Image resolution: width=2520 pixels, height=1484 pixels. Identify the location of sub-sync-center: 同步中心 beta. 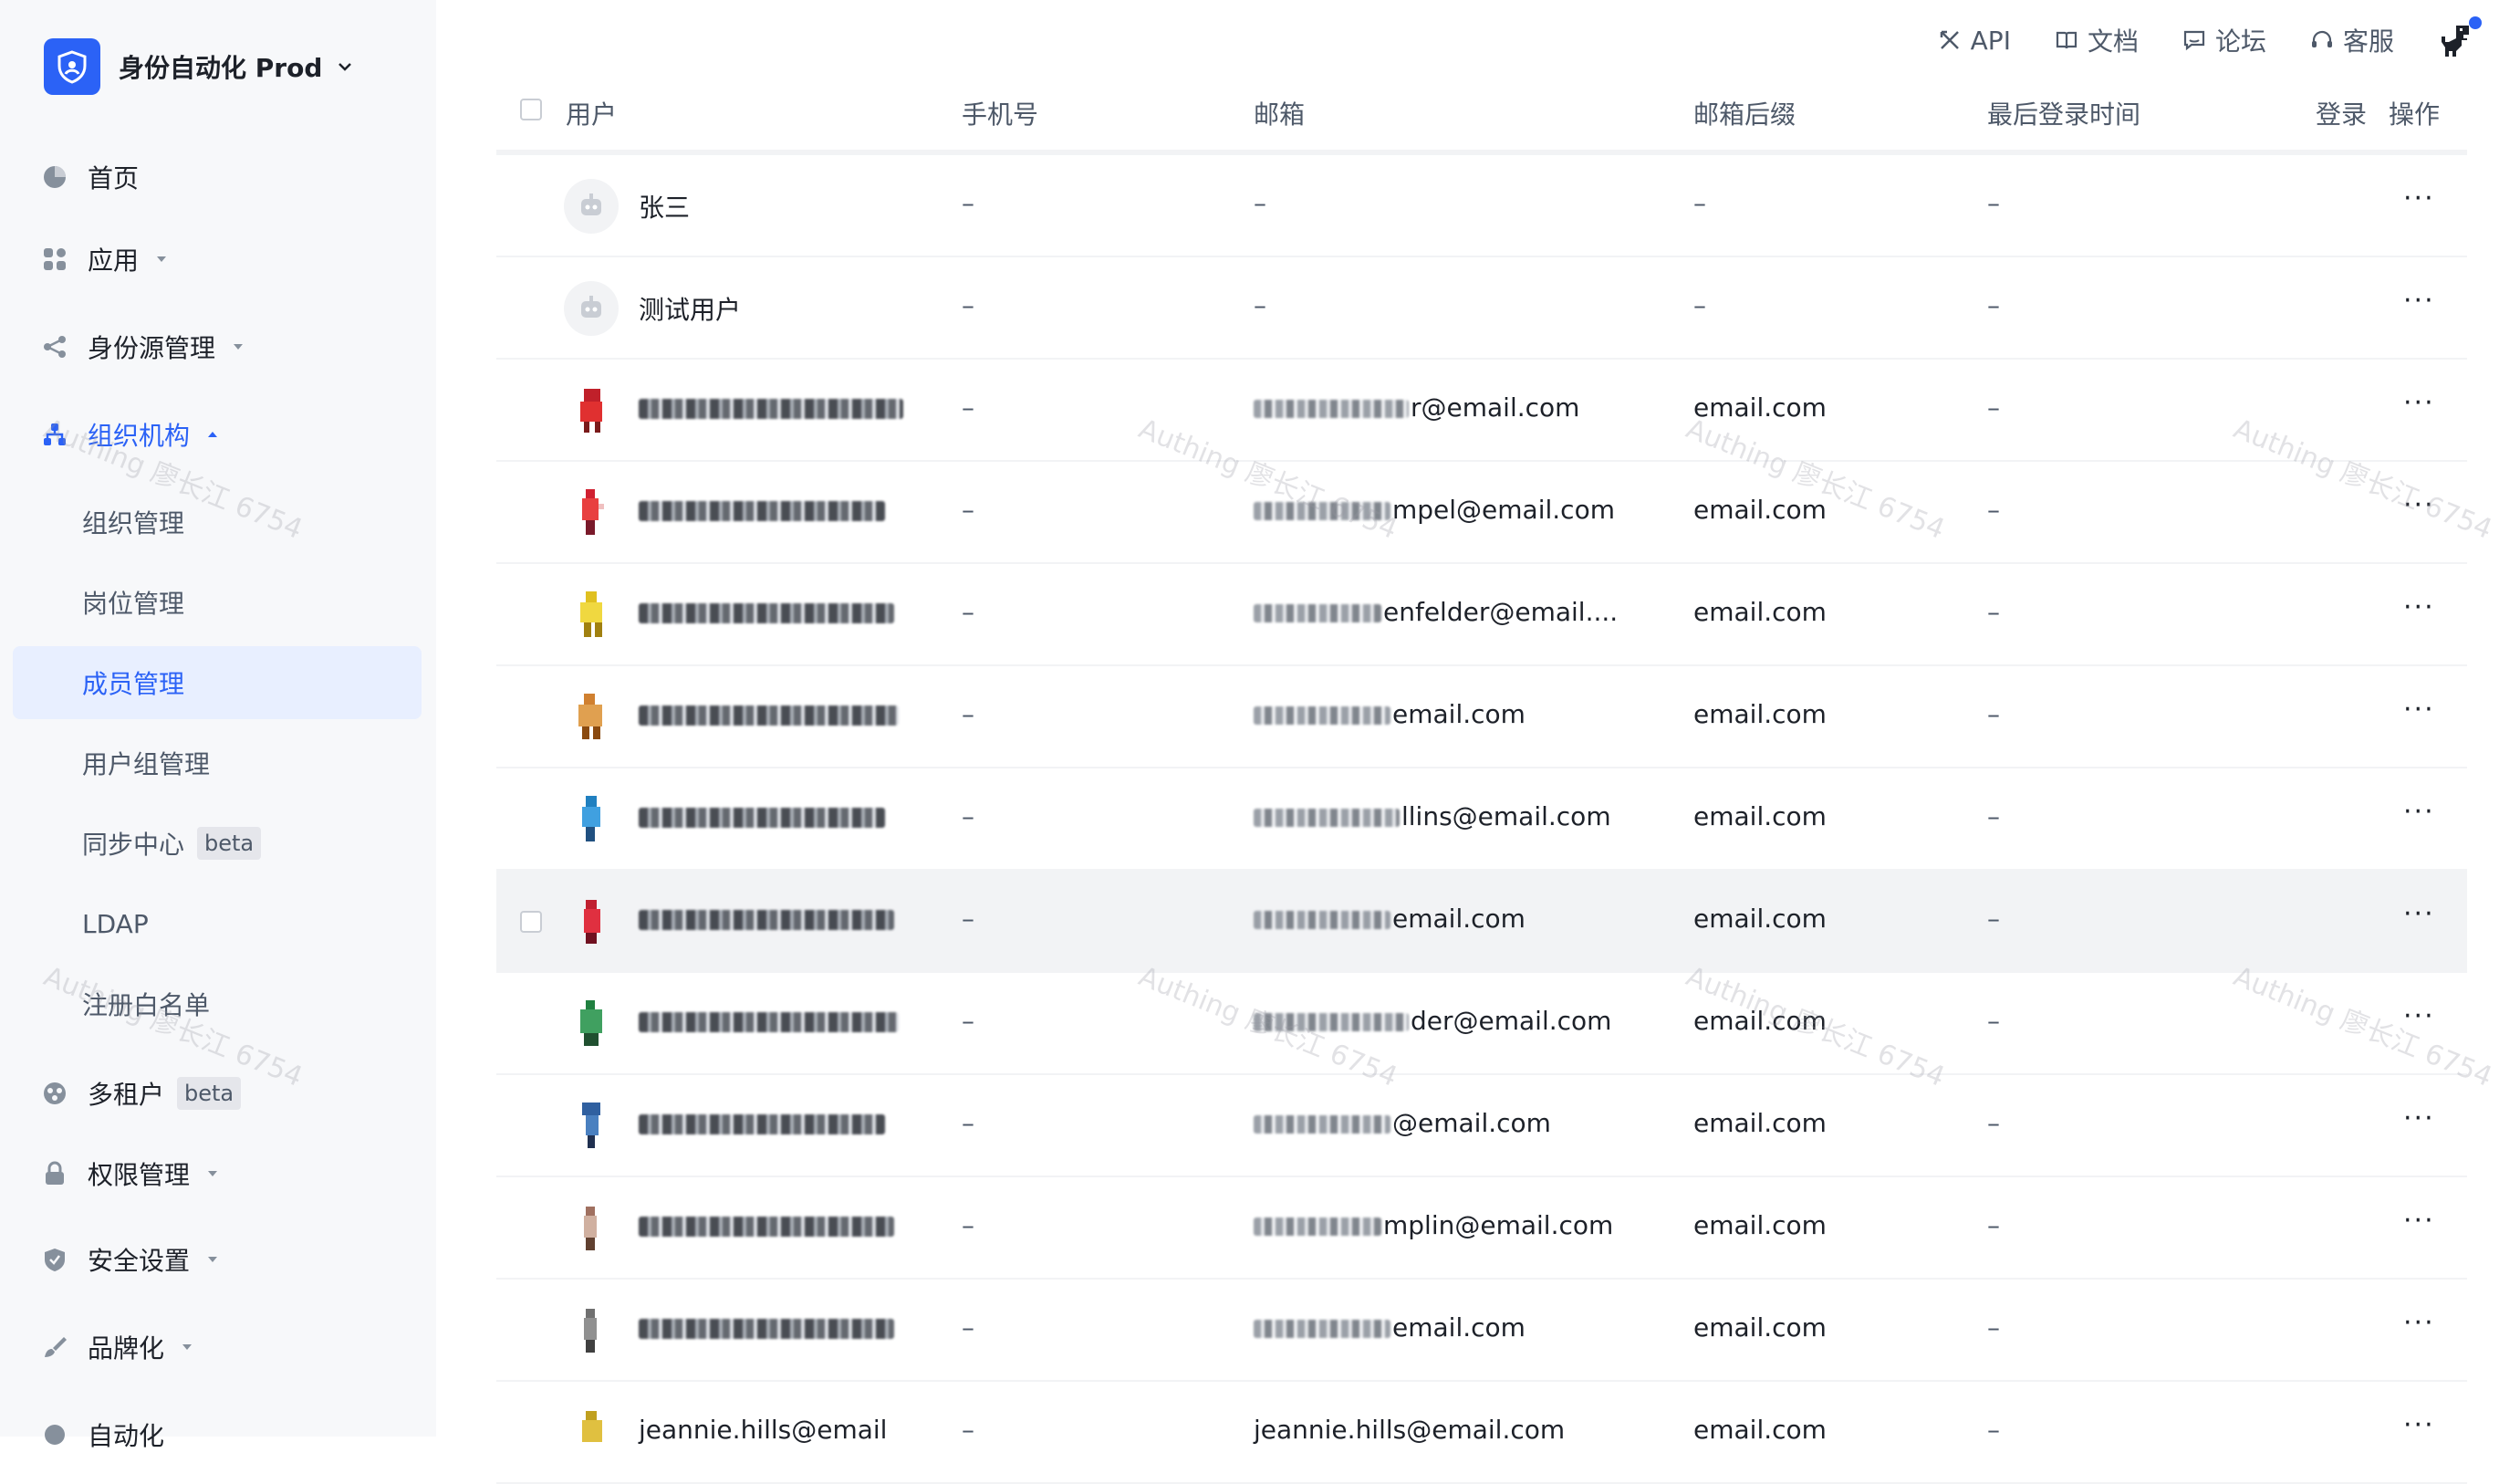
(218, 843).